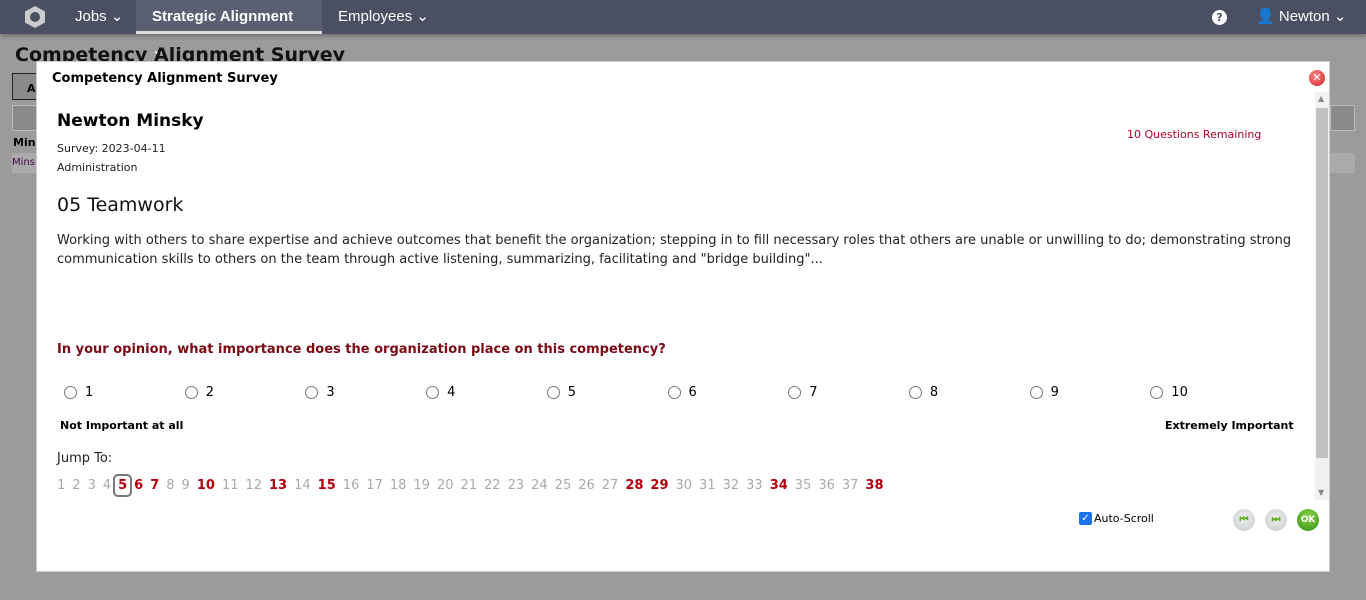 This screenshot has width=1366, height=600. What do you see at coordinates (383, 17) in the screenshot?
I see `nav-employees: Employees ⌄` at bounding box center [383, 17].